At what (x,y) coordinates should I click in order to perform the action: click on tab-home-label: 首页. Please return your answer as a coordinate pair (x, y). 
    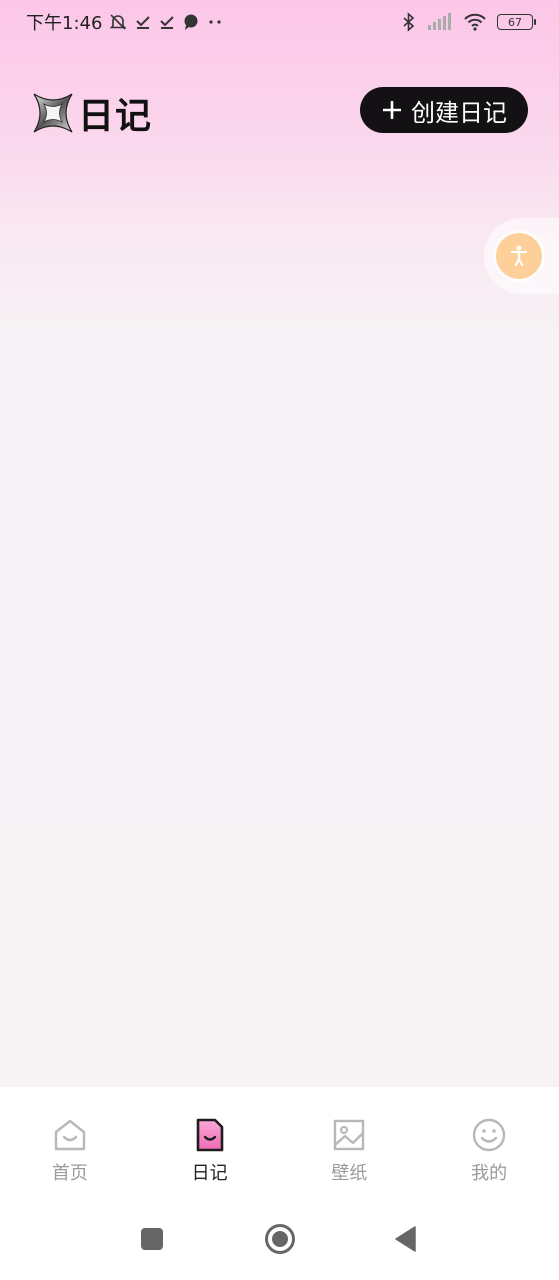
    Looking at the image, I should click on (69, 1173).